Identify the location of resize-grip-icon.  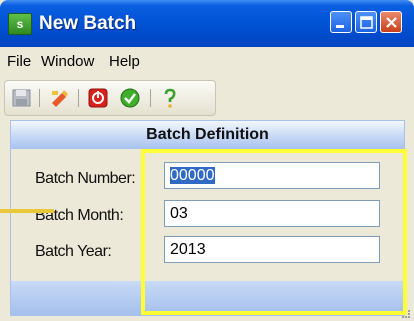
(406, 314).